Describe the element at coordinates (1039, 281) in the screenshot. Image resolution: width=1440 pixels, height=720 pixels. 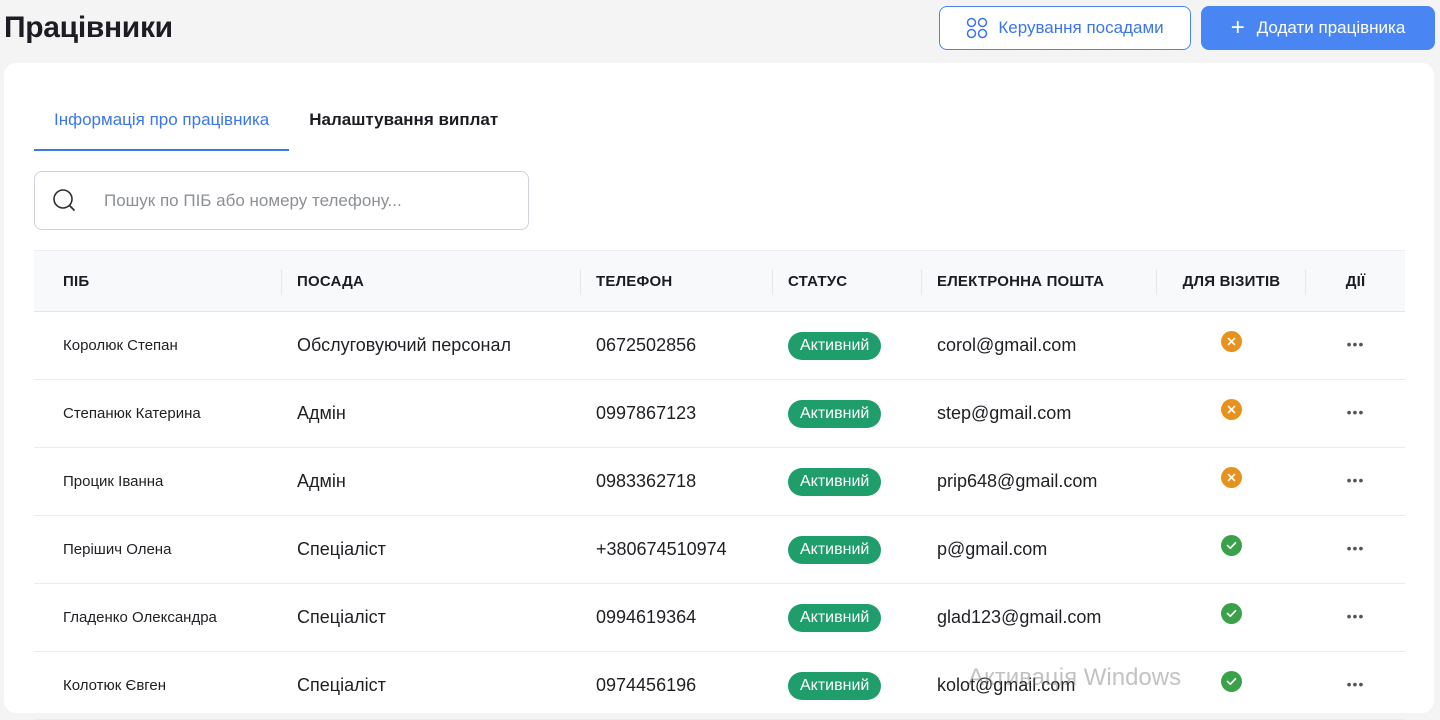
I see `column-header-email: ЕЛЕКТРОННА ПОШТА` at that location.